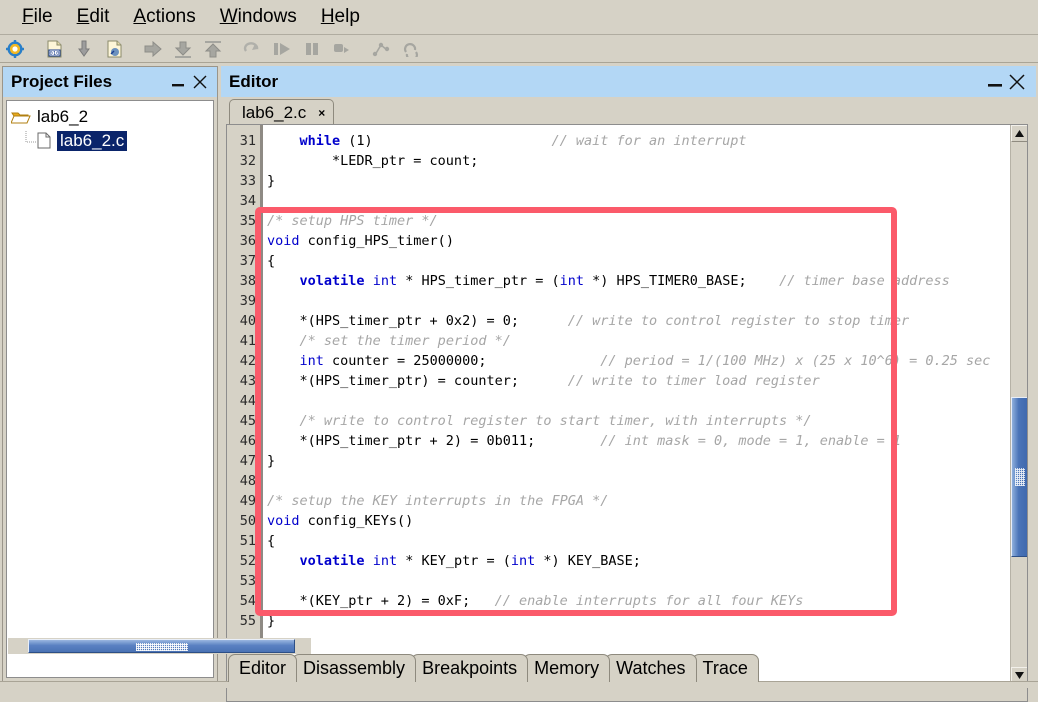 This screenshot has width=1038, height=702. Describe the element at coordinates (247, 161) in the screenshot. I see `line-number: 32` at that location.